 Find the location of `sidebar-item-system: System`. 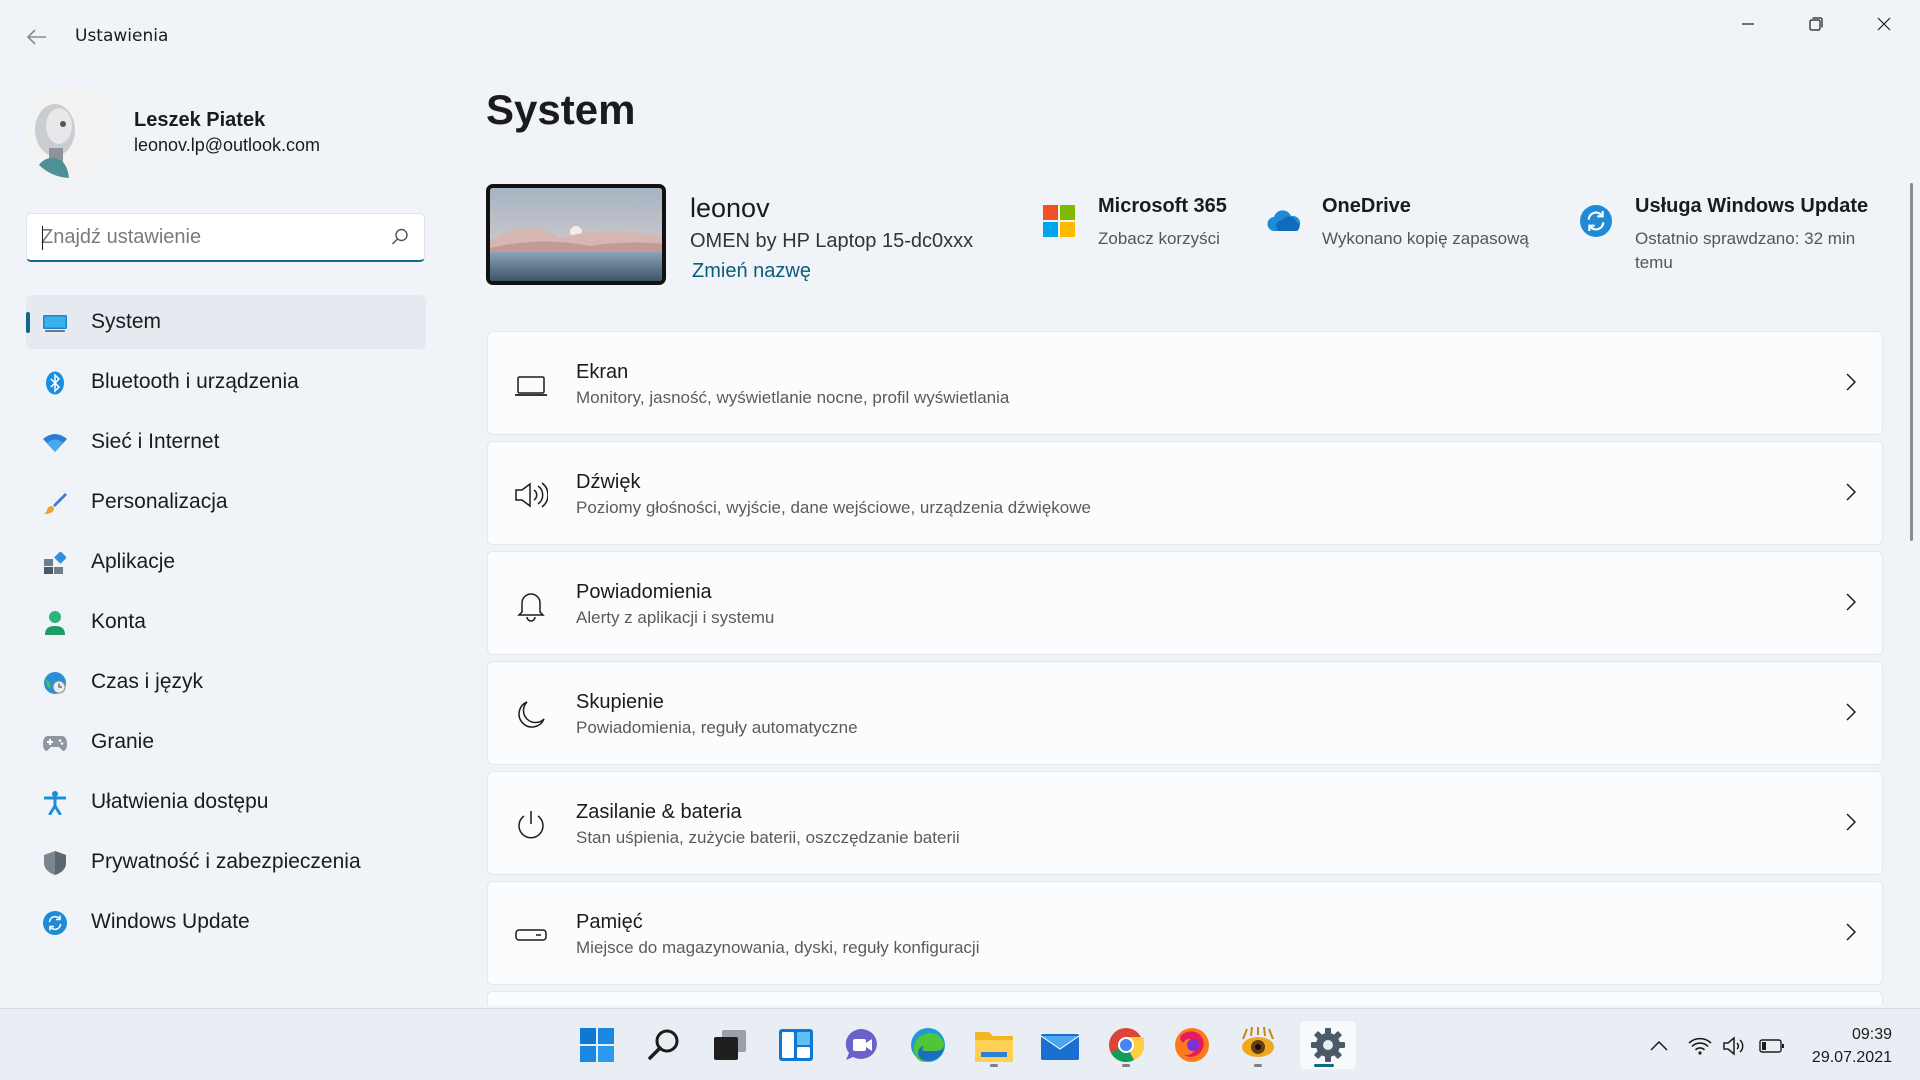

sidebar-item-system: System is located at coordinates (226, 322).